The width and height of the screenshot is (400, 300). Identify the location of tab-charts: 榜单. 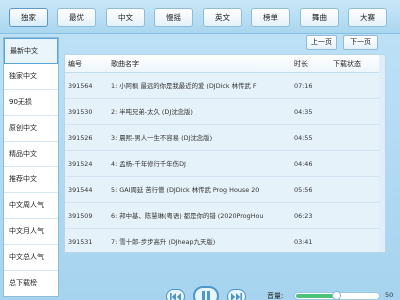
(270, 17).